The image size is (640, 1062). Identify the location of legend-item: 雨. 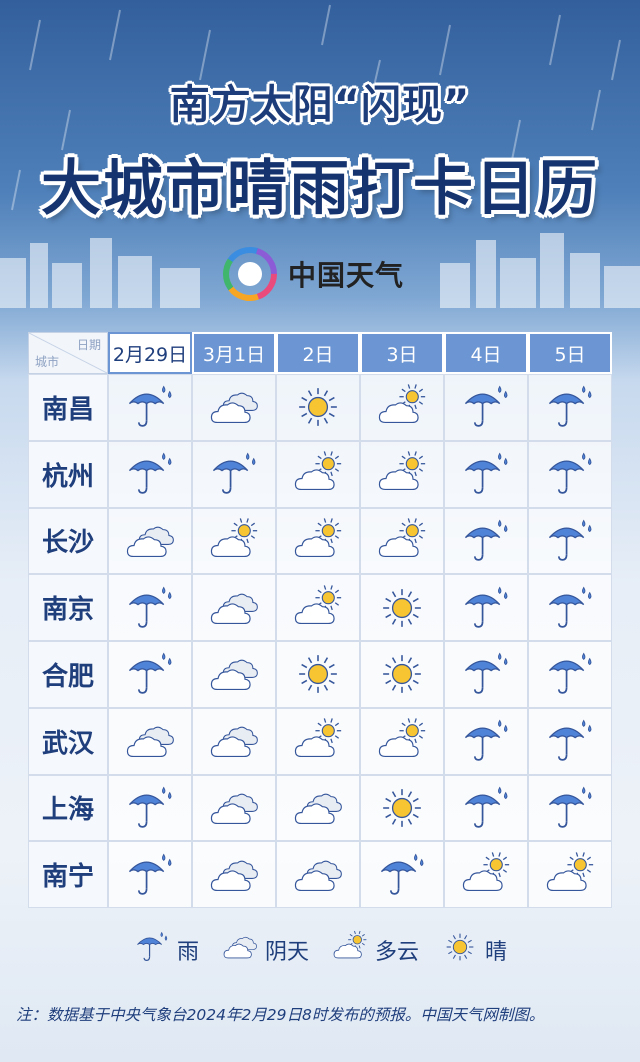
(166, 950).